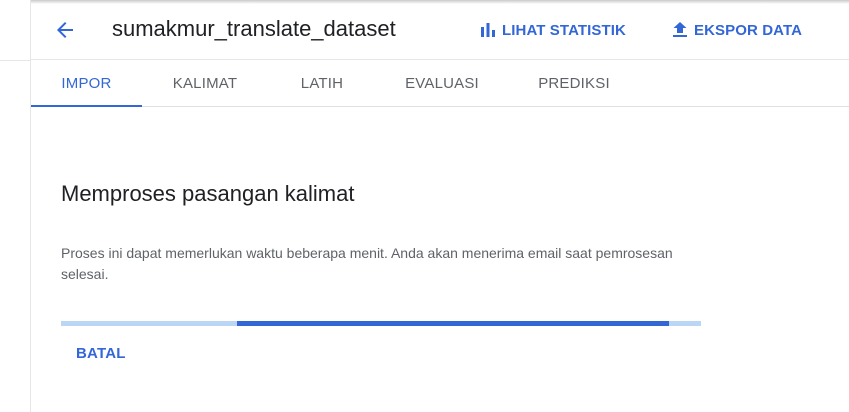  What do you see at coordinates (254, 28) in the screenshot?
I see `page-title: sumakmur_translate_dataset` at bounding box center [254, 28].